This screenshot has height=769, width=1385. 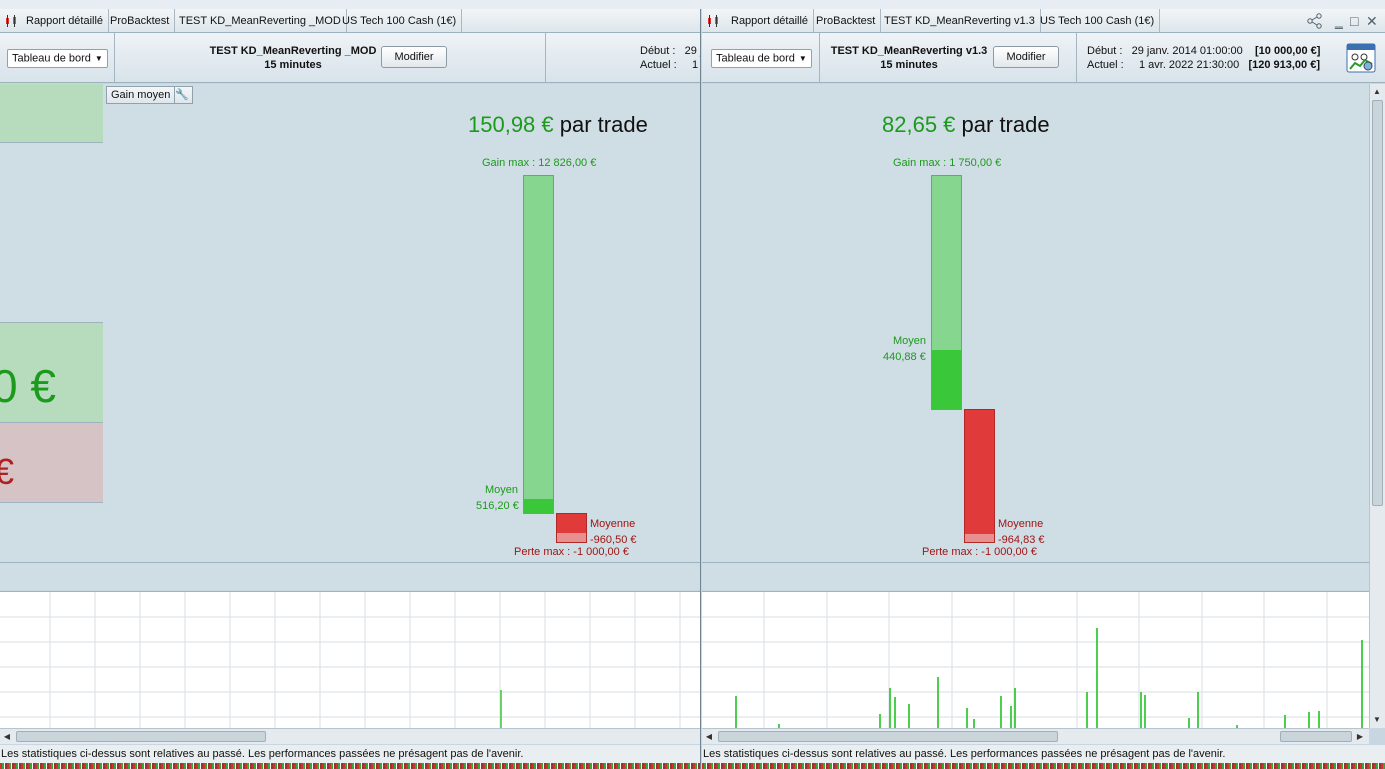 I want to click on tab-system: TEST KD_MeanReverting v1.3, so click(x=960, y=21).